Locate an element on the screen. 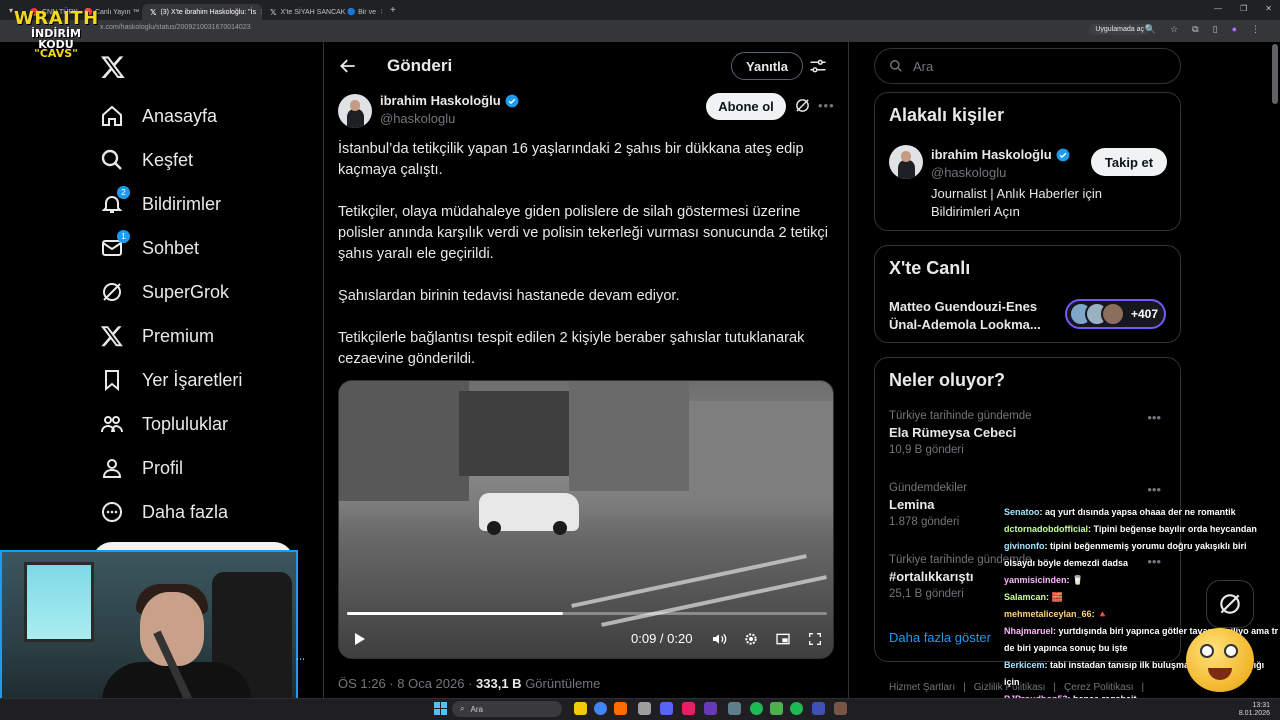 The height and width of the screenshot is (720, 1280). open-in-app-chip: Uygulamada aç is located at coordinates (1119, 29).